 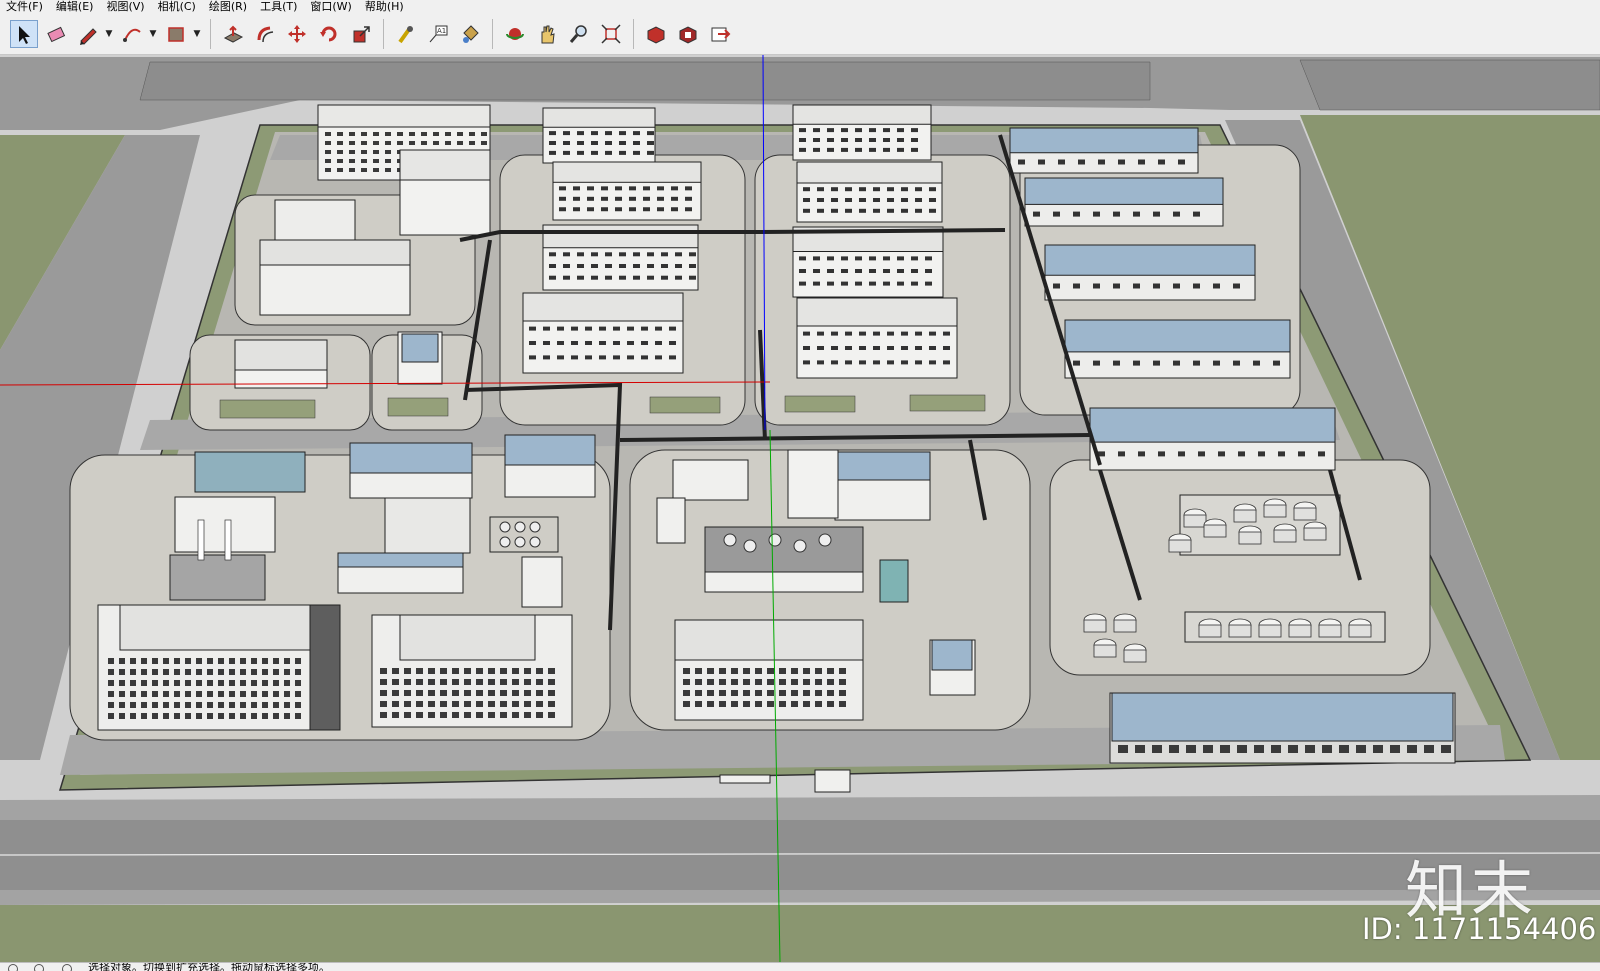 I want to click on zoom-tool-button, so click(x=579, y=34).